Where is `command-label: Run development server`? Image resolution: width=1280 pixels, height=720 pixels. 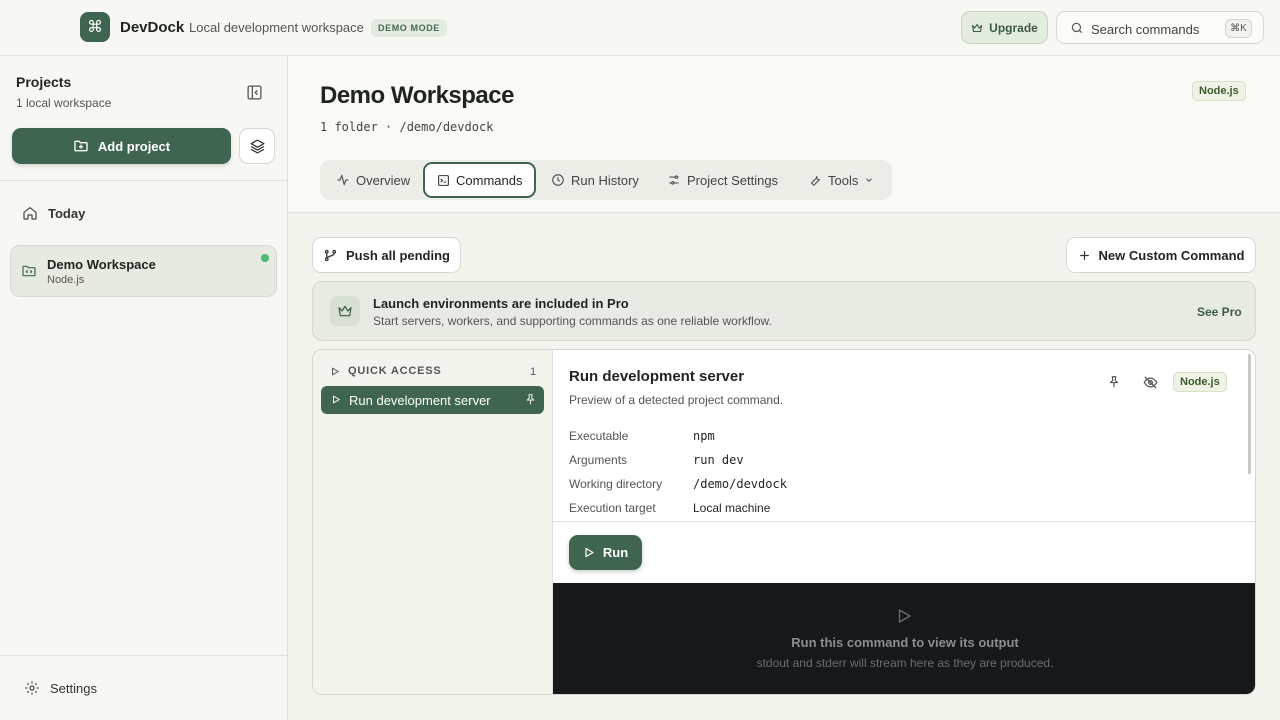
command-label: Run development server is located at coordinates (420, 400).